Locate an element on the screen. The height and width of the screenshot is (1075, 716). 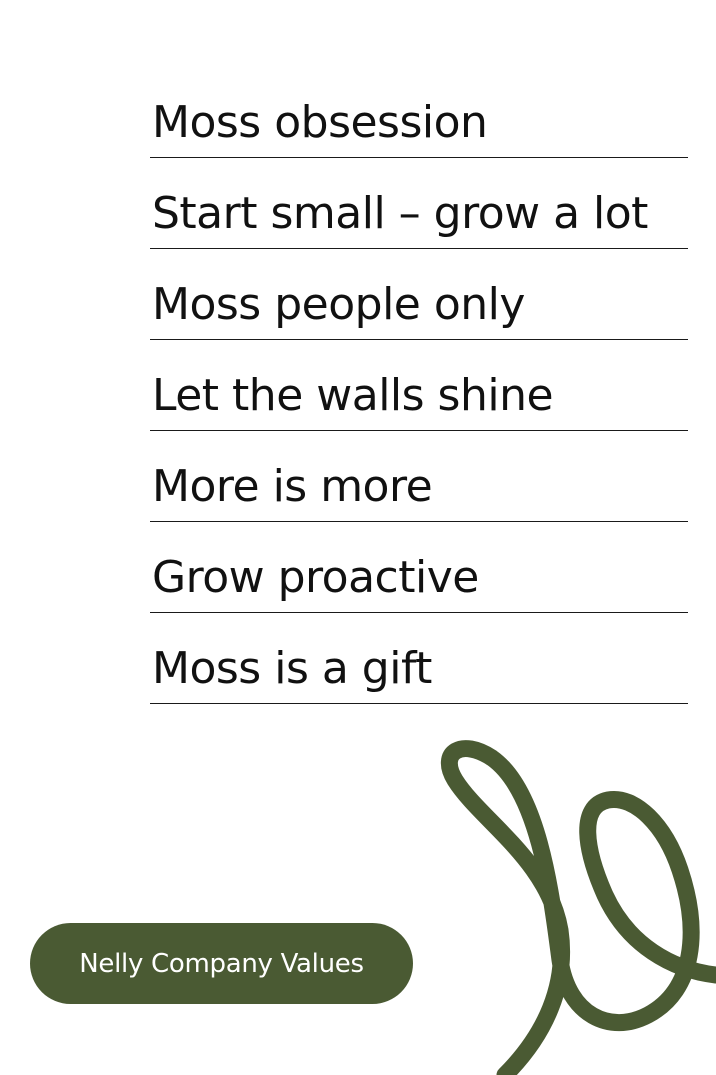
value-item: More is more is located at coordinates (419, 476).